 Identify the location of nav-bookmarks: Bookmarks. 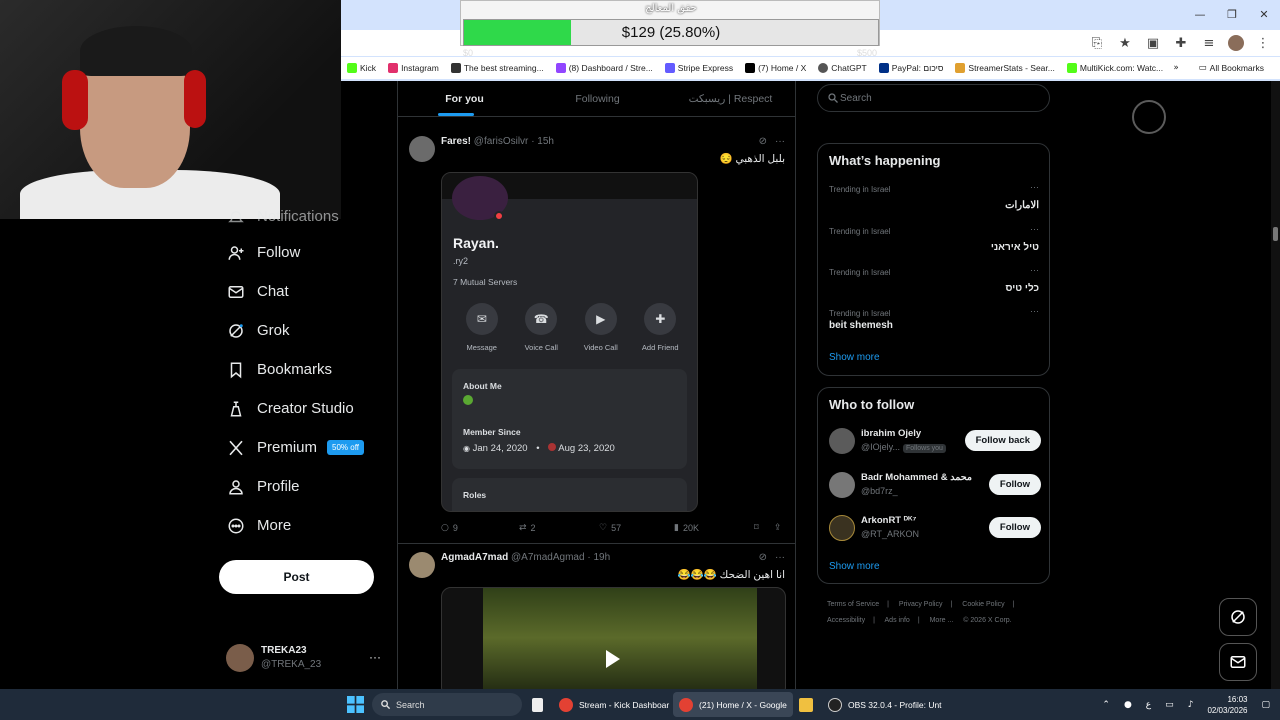
(303, 369).